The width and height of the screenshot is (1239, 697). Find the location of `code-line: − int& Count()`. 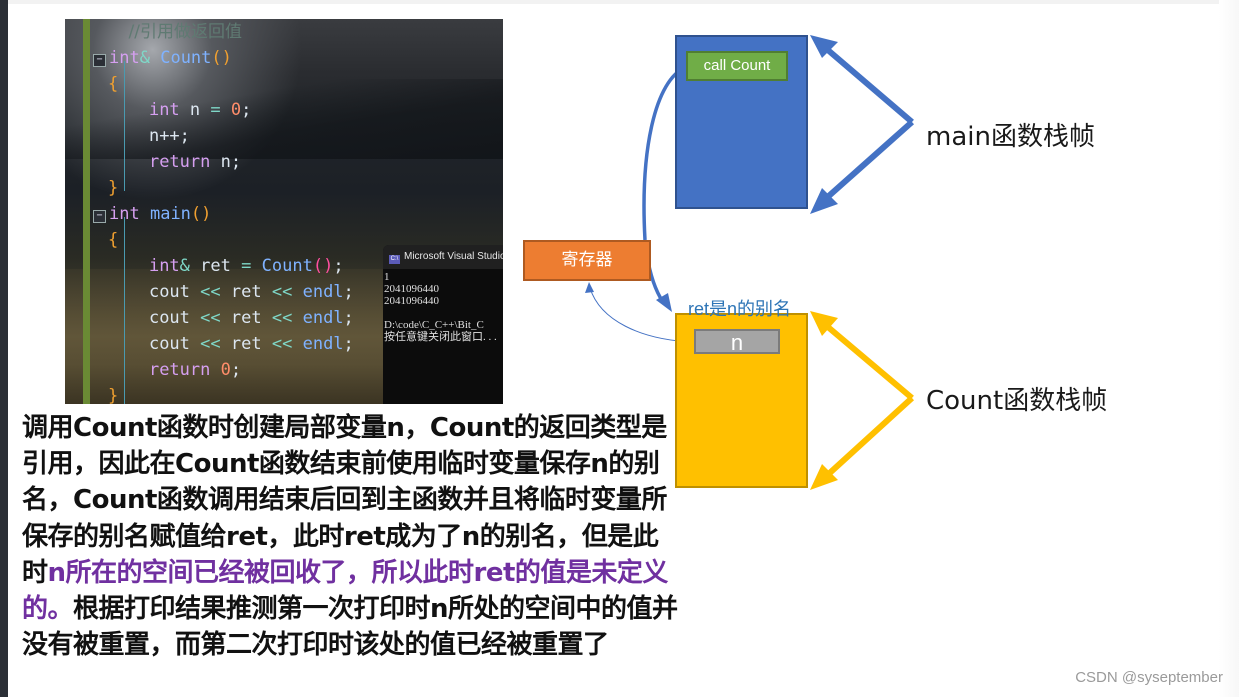

code-line: − int& Count() is located at coordinates (223, 58).